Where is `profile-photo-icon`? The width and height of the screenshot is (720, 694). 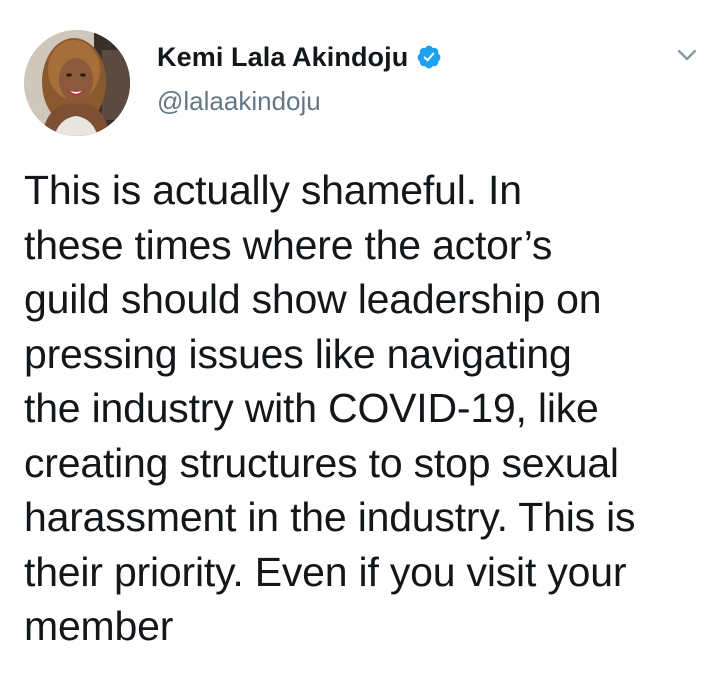 profile-photo-icon is located at coordinates (77, 83).